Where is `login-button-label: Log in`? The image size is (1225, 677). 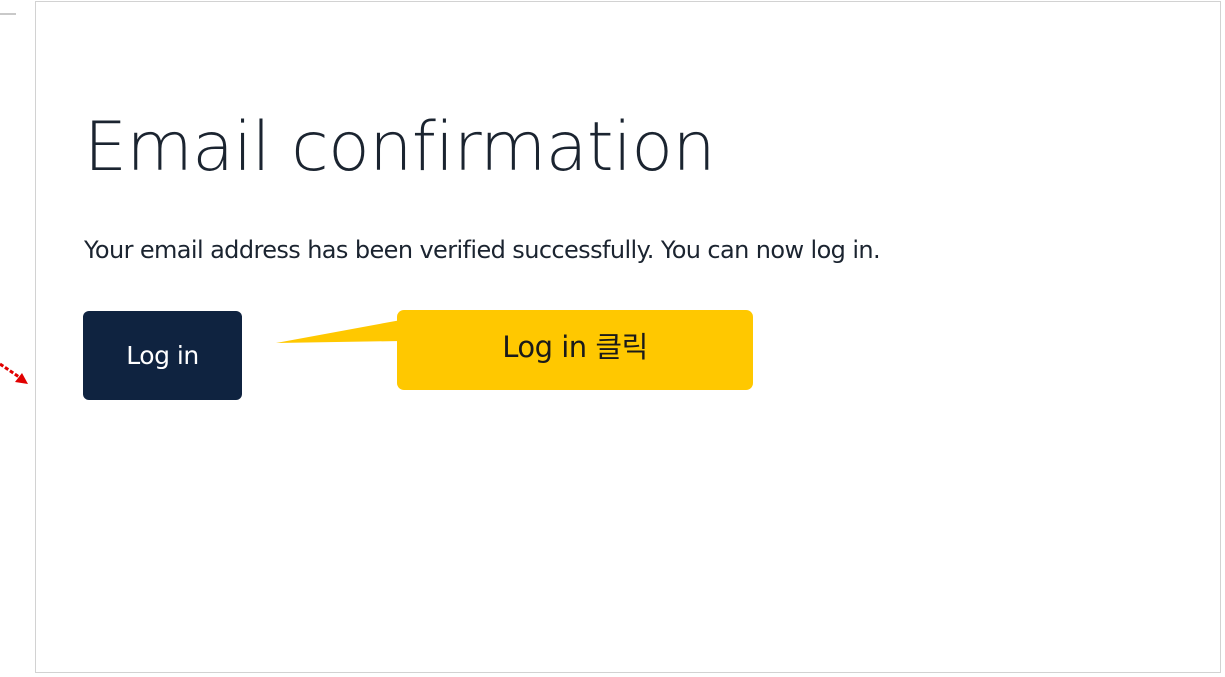 login-button-label: Log in is located at coordinates (162, 355).